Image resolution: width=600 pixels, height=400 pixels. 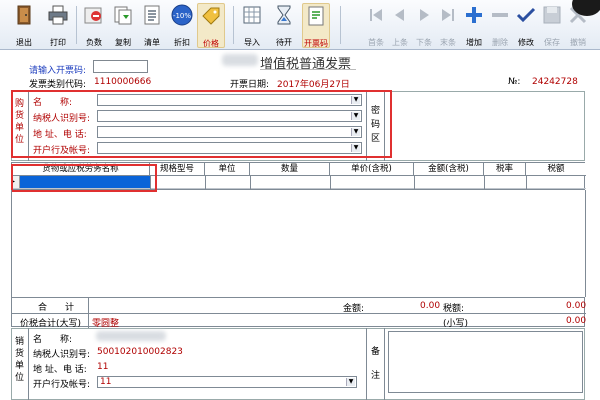 I want to click on exit-button: 退出, so click(x=24, y=25).